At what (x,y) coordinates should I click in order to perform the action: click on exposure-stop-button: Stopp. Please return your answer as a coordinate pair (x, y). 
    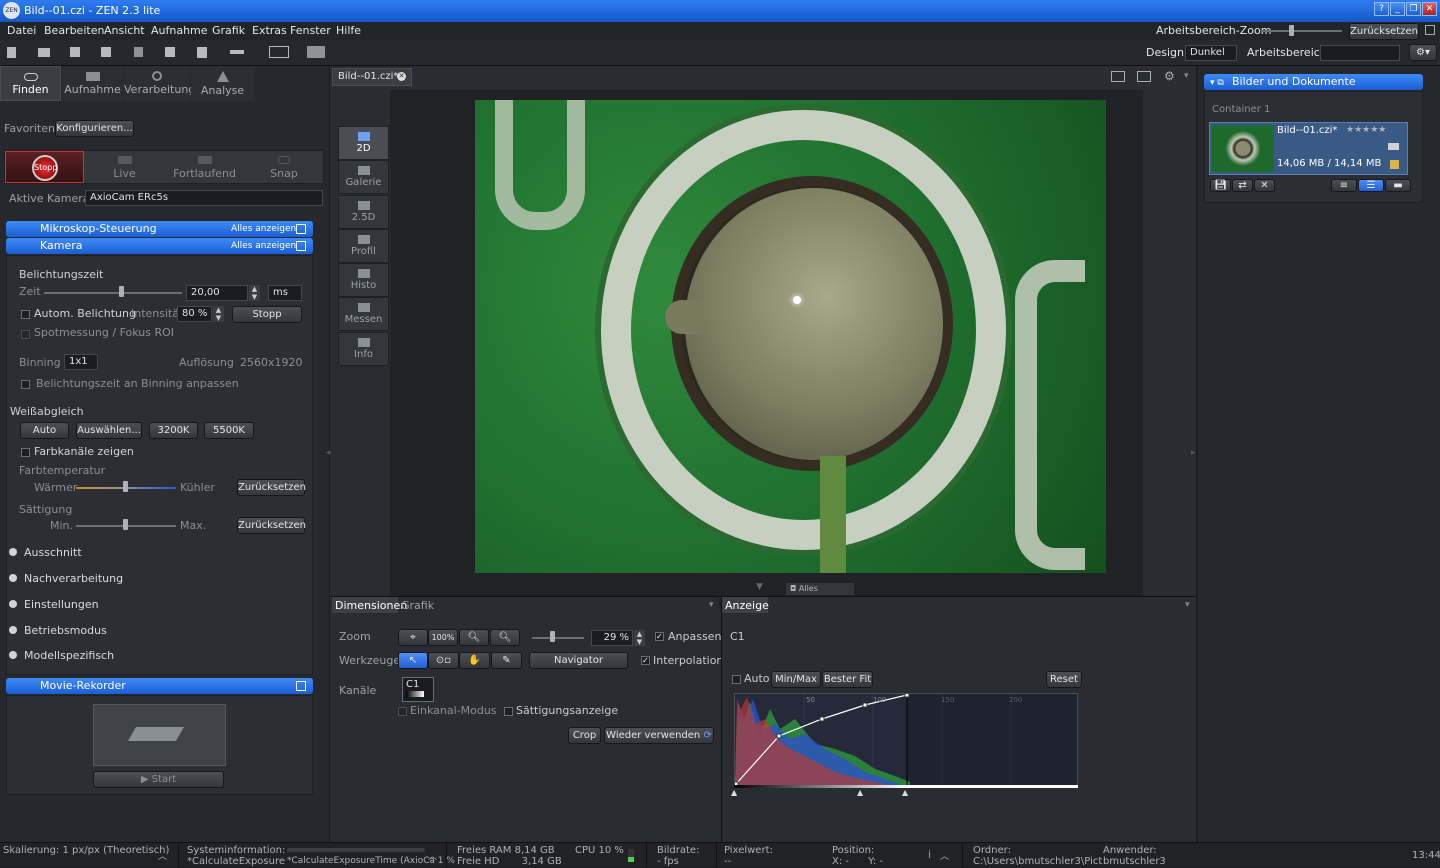
    Looking at the image, I should click on (267, 314).